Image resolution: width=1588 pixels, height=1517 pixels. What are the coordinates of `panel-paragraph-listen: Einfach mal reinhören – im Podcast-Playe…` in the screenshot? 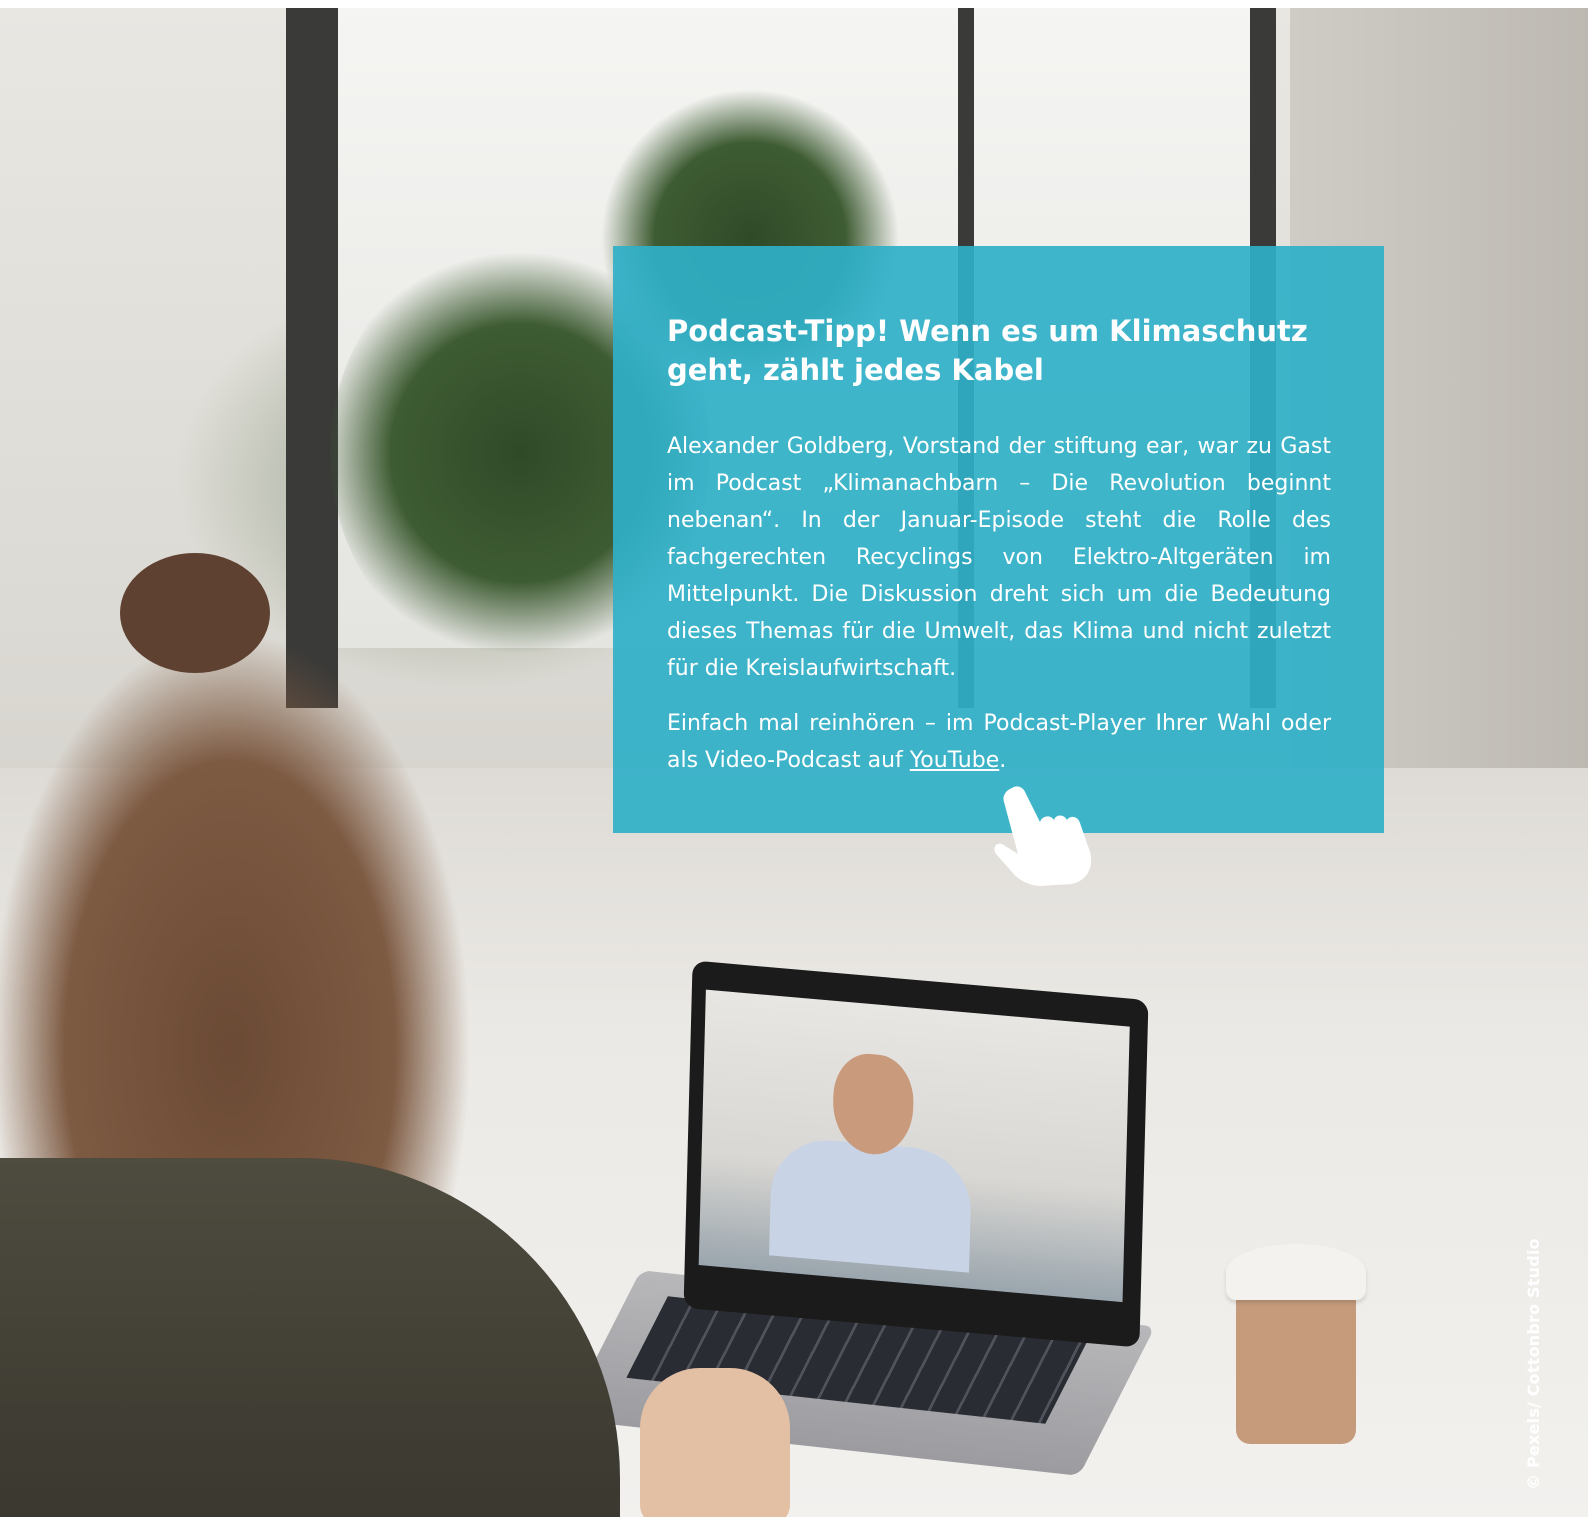 It's located at (999, 742).